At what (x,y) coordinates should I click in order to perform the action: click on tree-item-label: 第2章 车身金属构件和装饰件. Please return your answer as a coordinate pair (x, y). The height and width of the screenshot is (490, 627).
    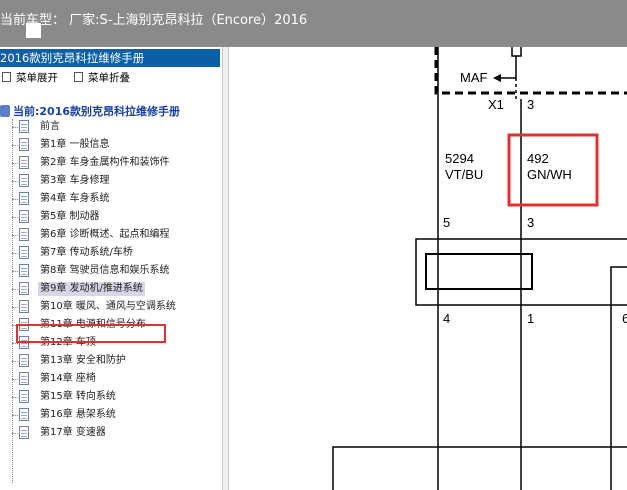
    Looking at the image, I should click on (105, 162).